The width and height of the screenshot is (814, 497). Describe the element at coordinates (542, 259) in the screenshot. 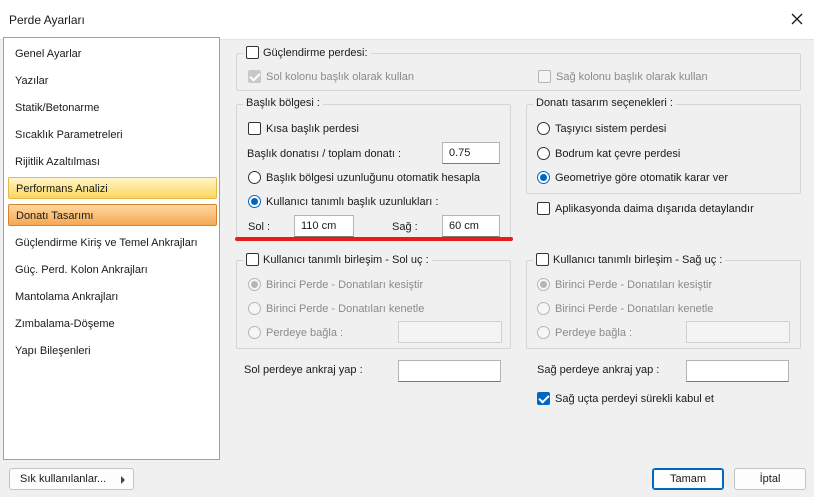

I see `sag-birlesim-checkbox` at that location.